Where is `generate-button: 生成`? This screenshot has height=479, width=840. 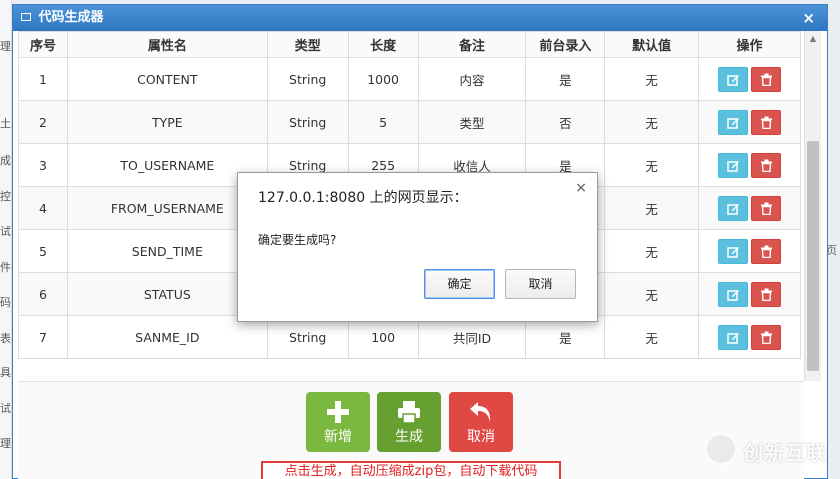
generate-button: 生成 is located at coordinates (409, 422).